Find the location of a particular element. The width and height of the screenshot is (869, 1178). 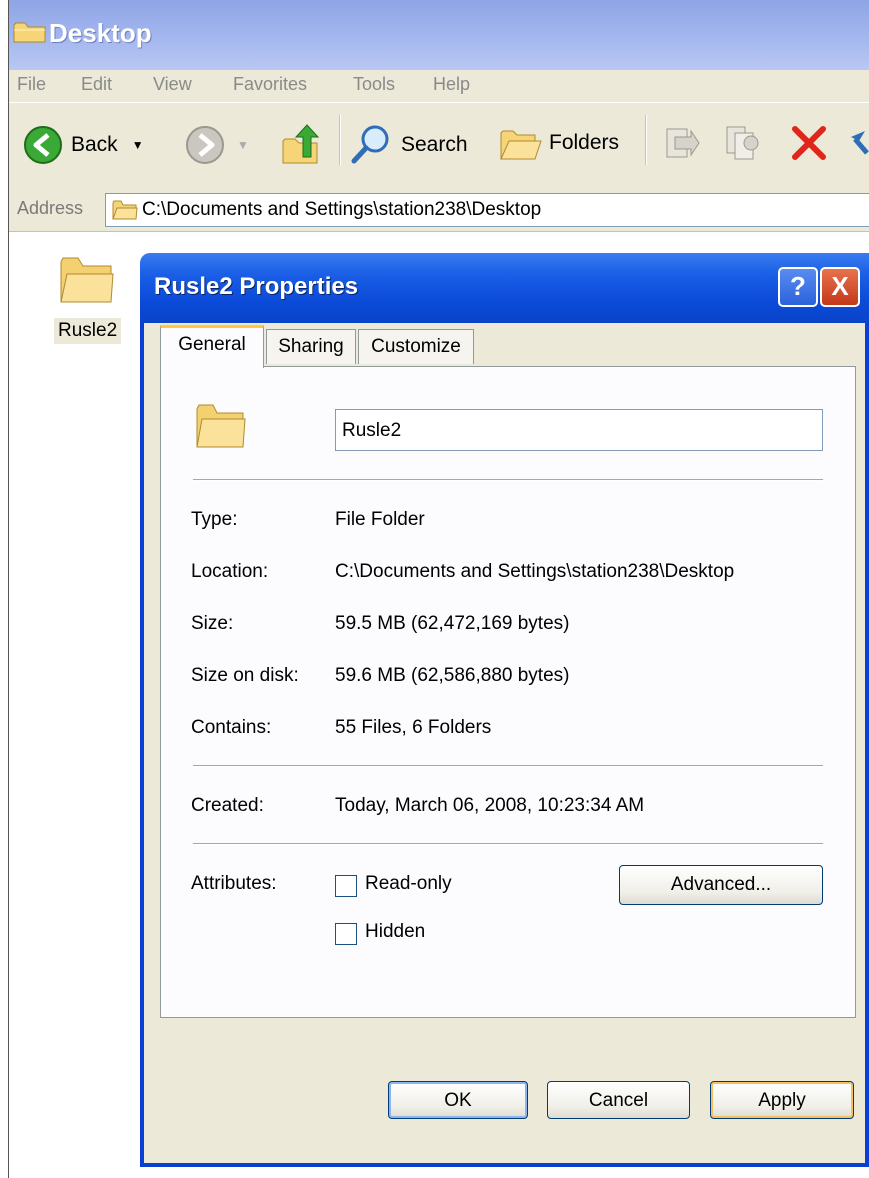

created-value: Today, March 06, 2008, 10:23:34 AM is located at coordinates (490, 805).